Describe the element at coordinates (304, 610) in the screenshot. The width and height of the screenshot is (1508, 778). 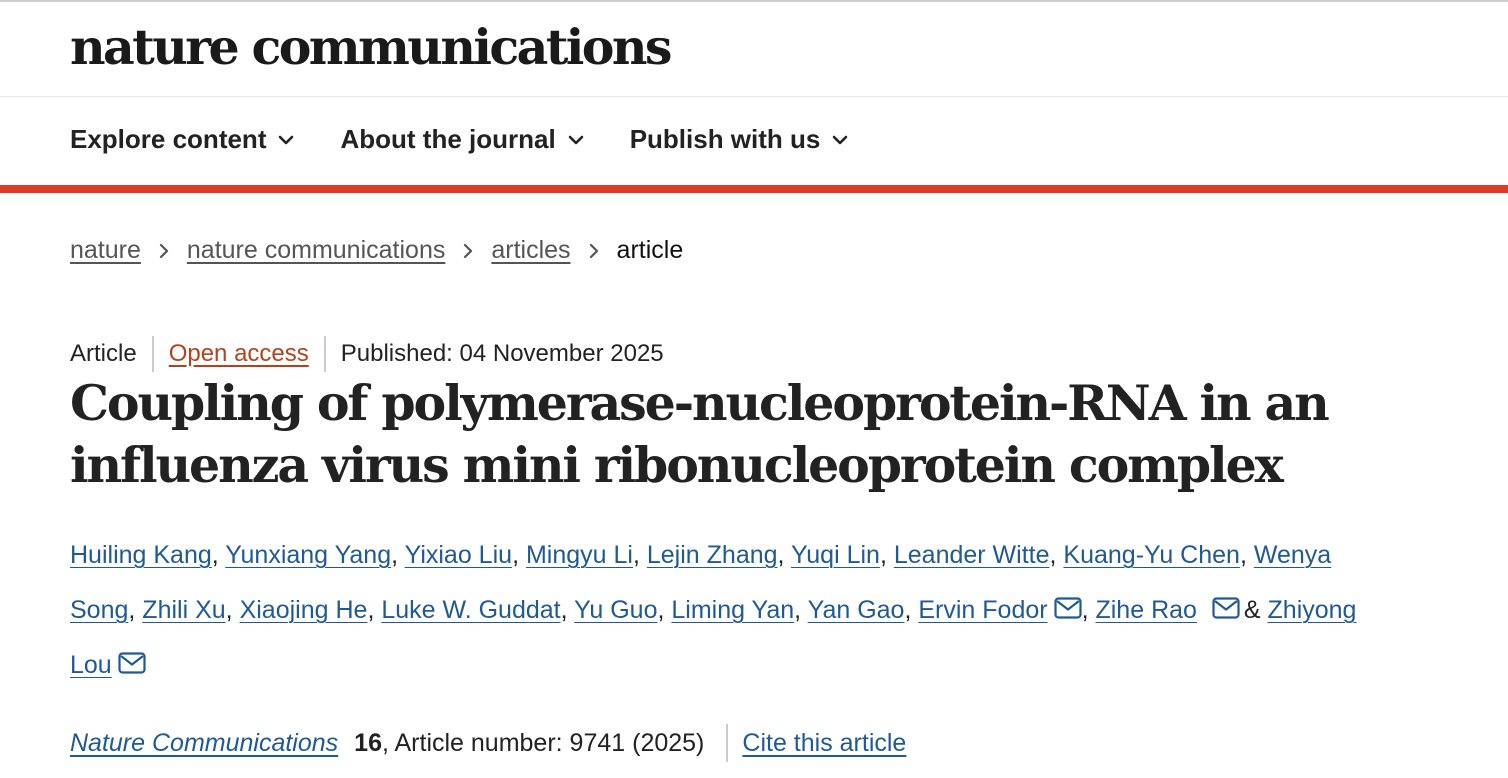
I see `author-link: Xiaojing He` at that location.